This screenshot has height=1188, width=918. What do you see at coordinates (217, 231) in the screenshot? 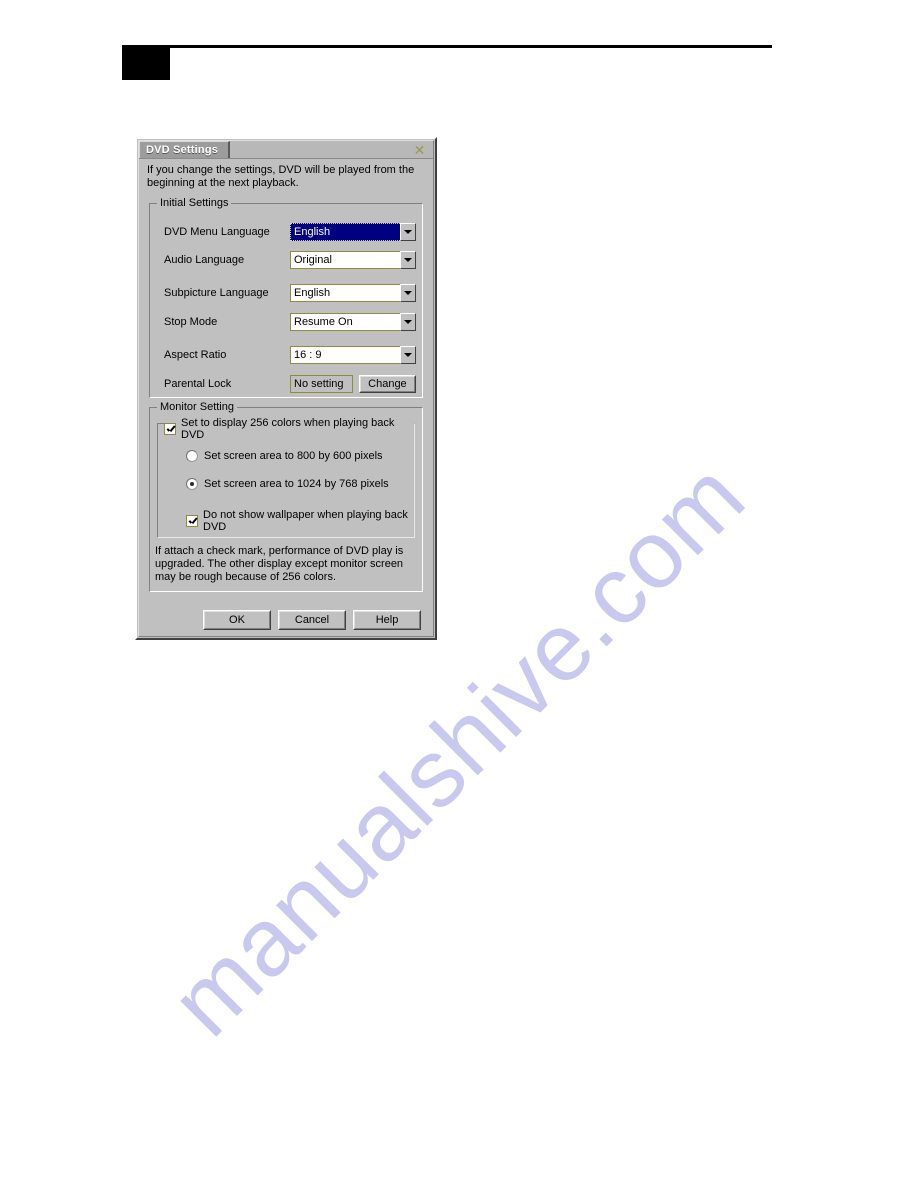
I see `label-dvd-menu-language: DVD Menu Language` at bounding box center [217, 231].